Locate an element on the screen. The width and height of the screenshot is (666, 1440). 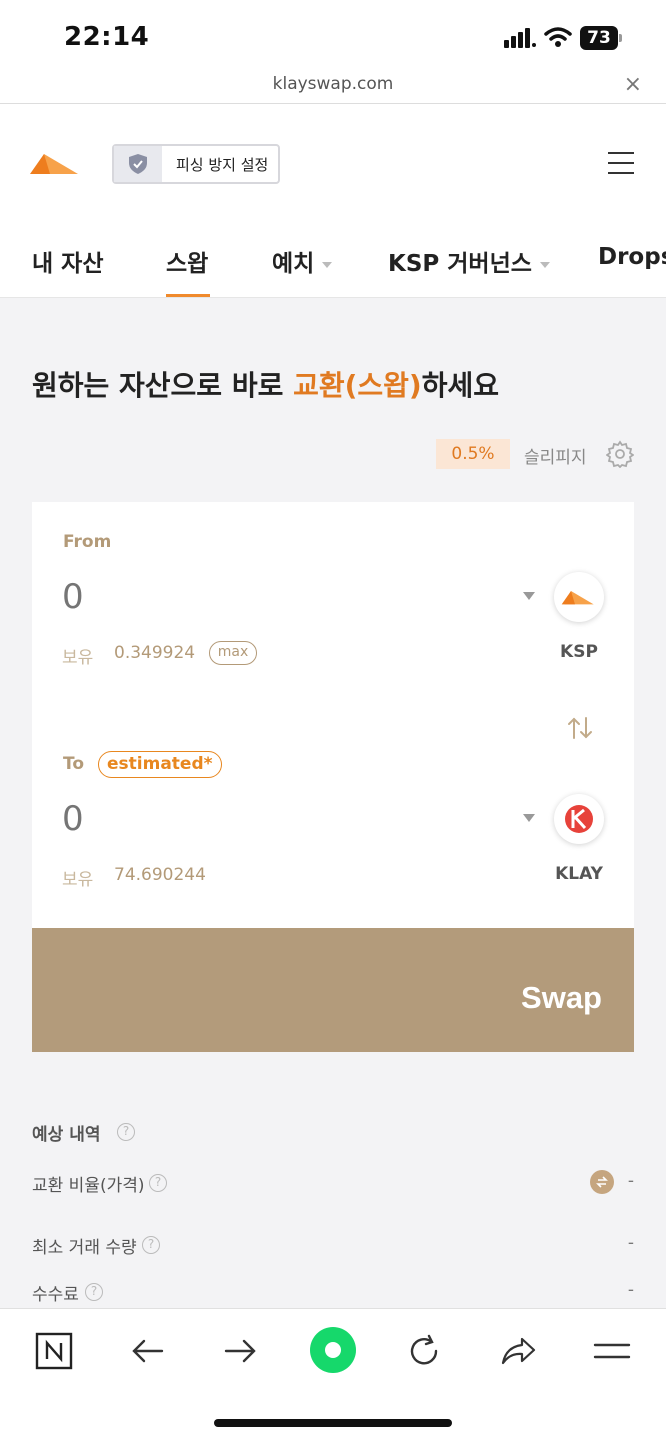
home-indicator is located at coordinates (333, 1423).